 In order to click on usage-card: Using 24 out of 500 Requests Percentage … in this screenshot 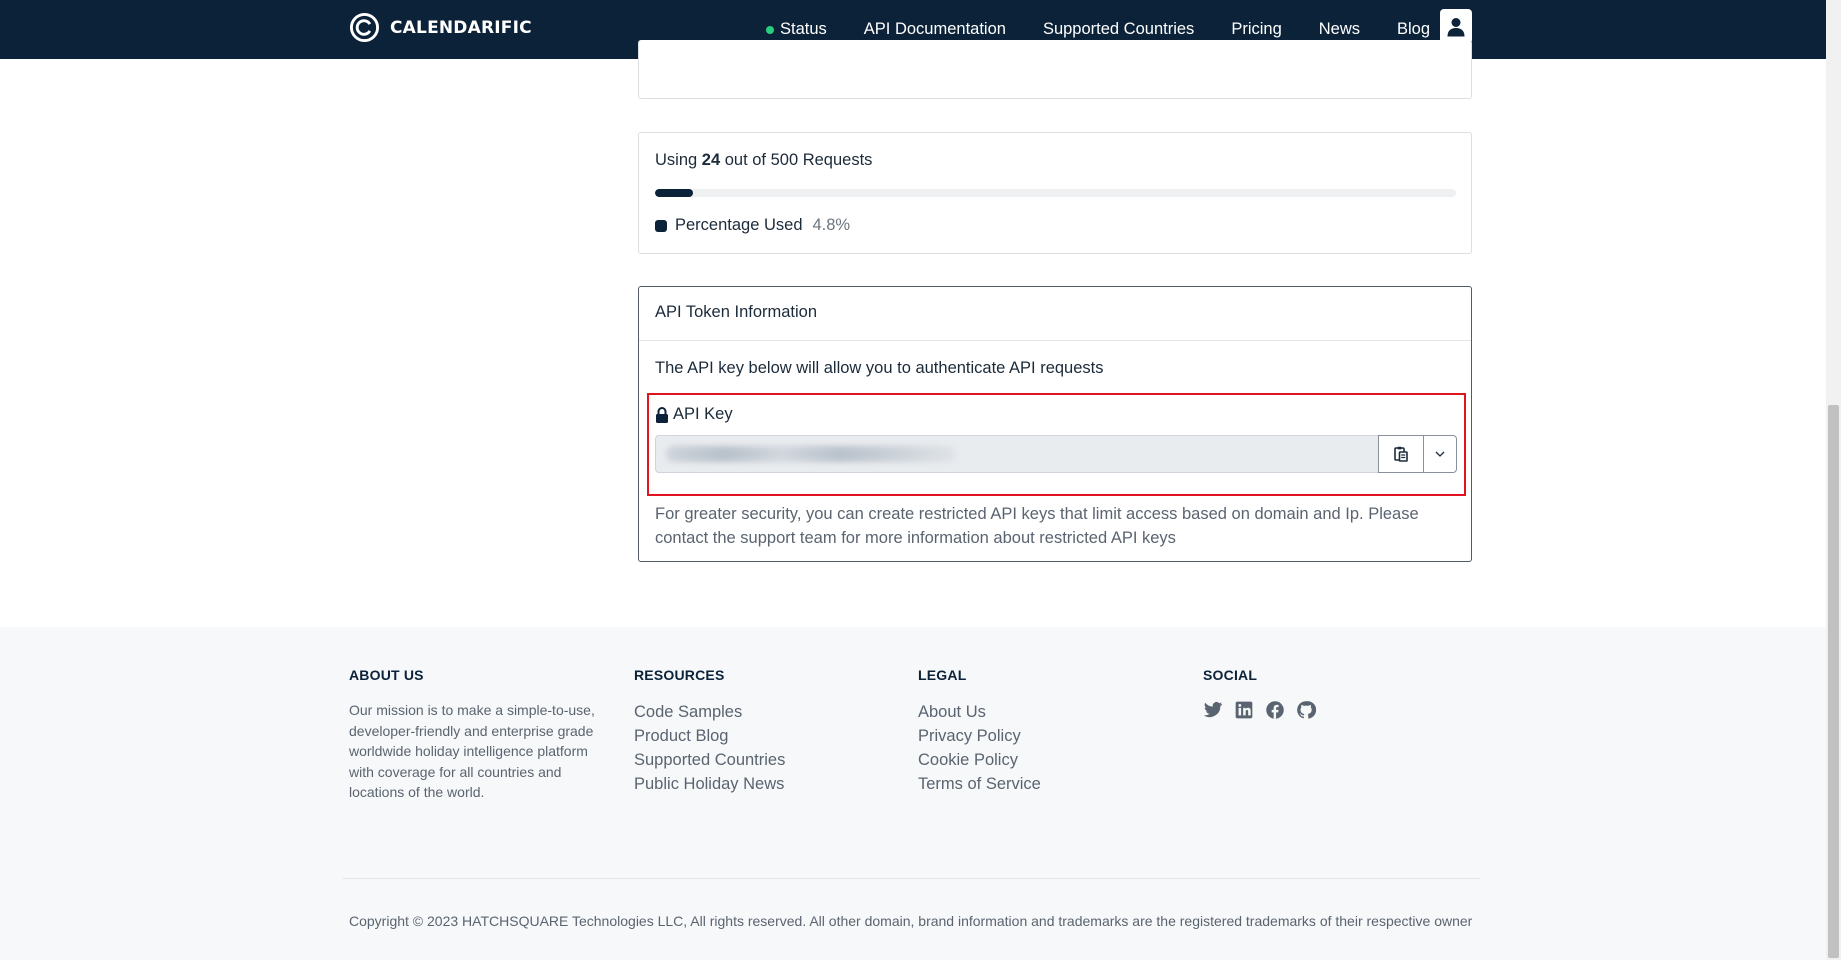, I will do `click(1055, 193)`.